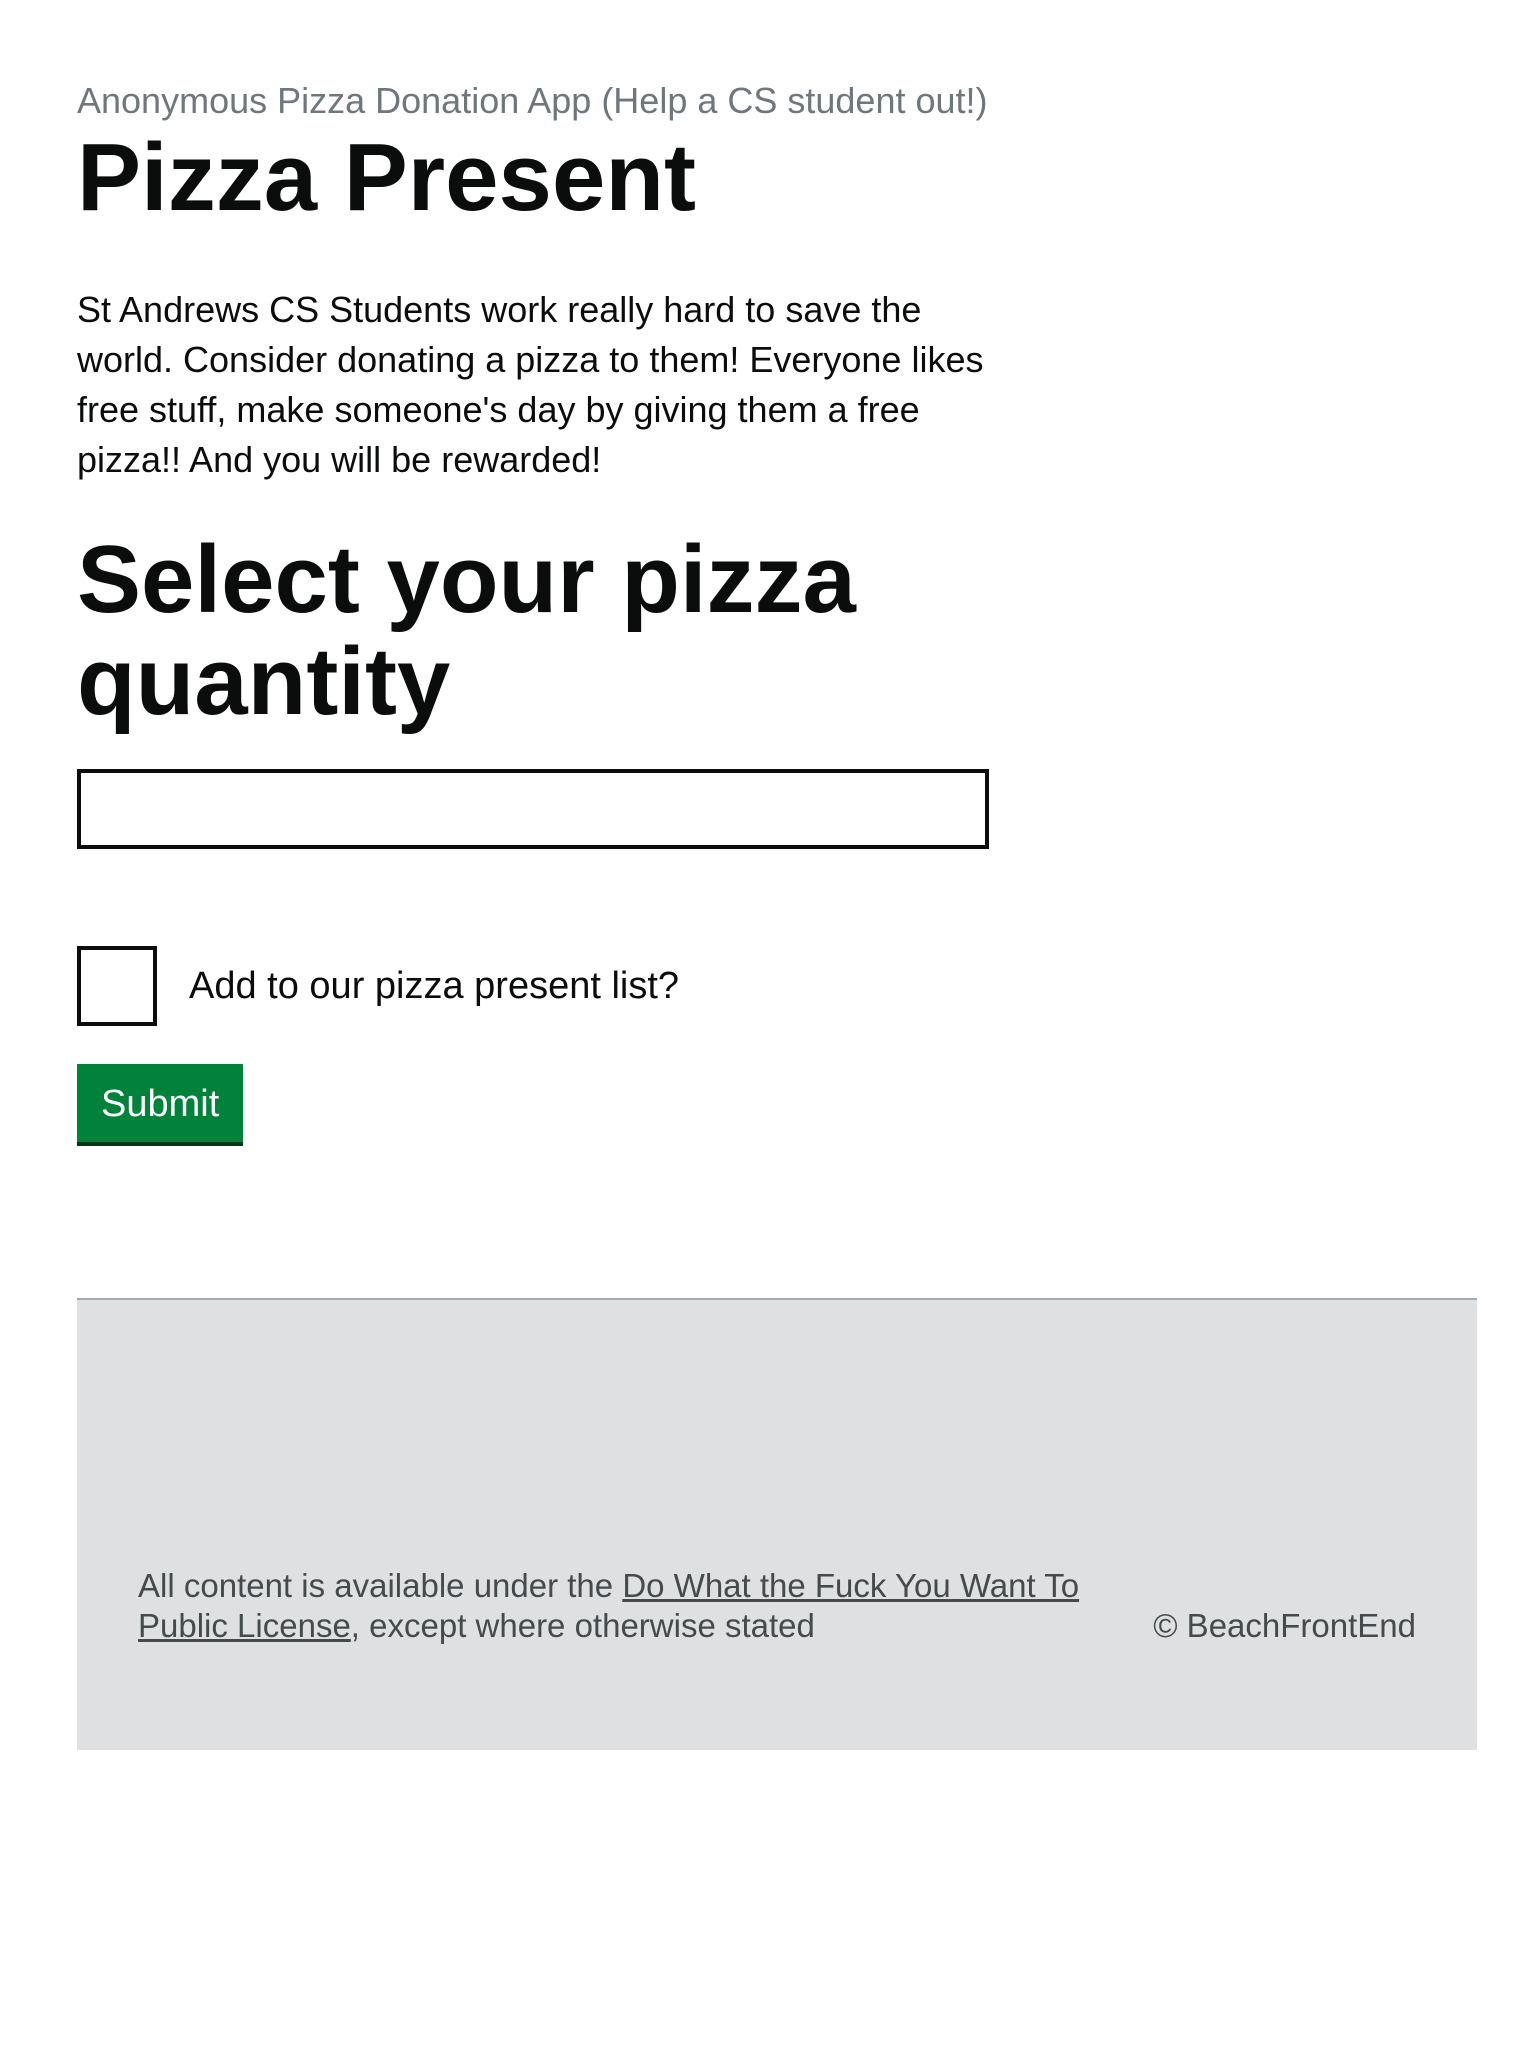  What do you see at coordinates (582, 1625) in the screenshot?
I see `license-suffix: , except where otherwise stated` at bounding box center [582, 1625].